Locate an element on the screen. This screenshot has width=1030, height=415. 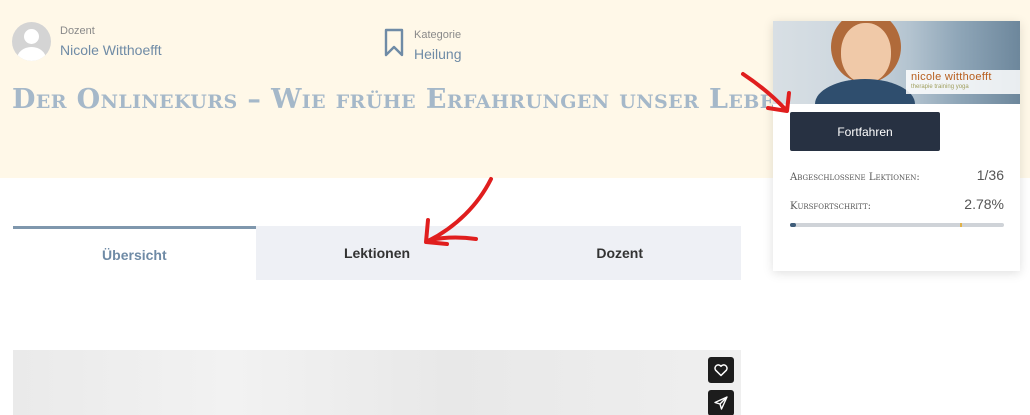
completed-lessons-value: 1/36 is located at coordinates (990, 175).